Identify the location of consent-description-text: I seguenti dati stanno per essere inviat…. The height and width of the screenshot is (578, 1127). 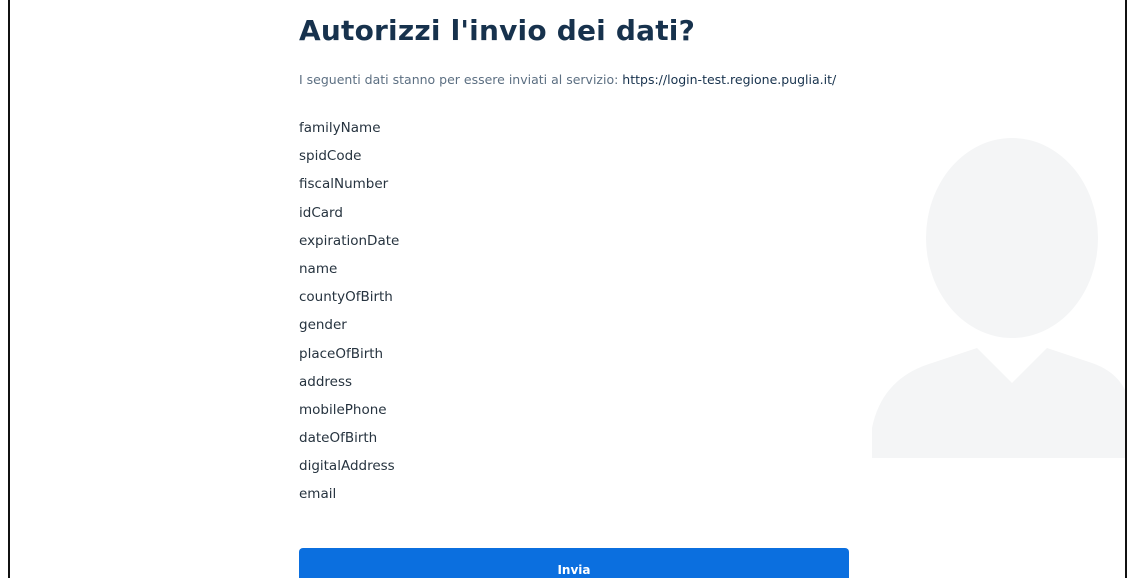
(461, 79).